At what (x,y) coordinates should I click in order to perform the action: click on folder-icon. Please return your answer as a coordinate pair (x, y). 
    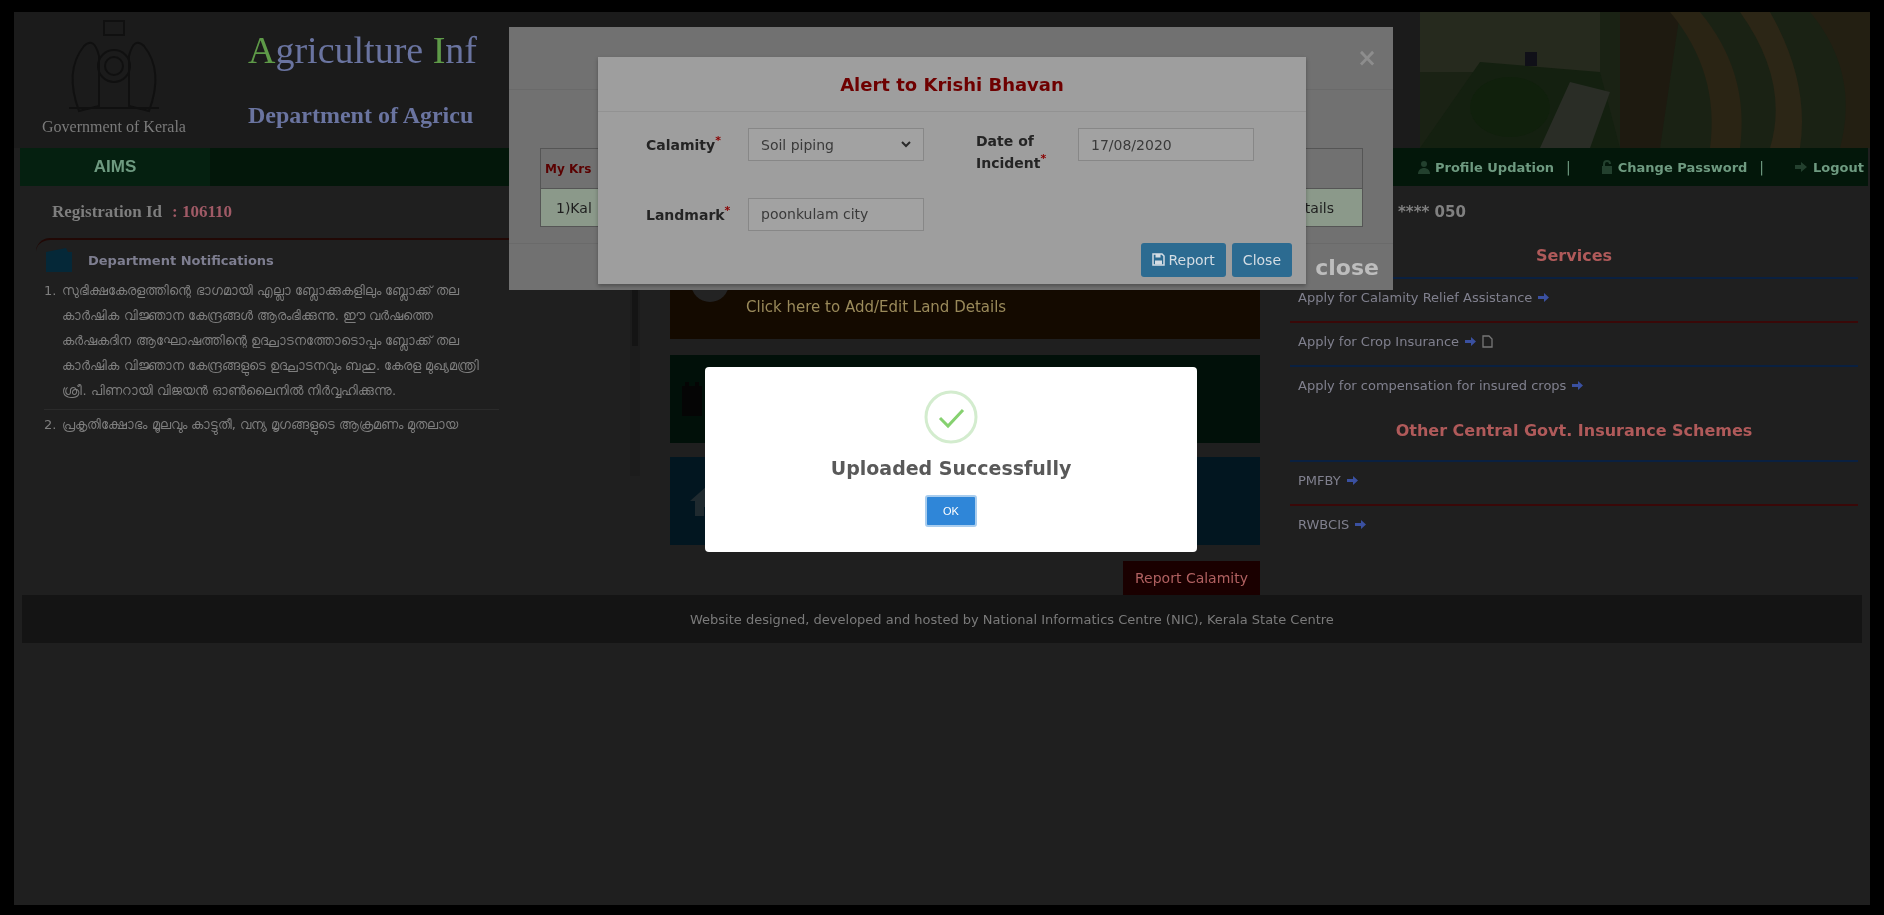
    Looking at the image, I should click on (59, 260).